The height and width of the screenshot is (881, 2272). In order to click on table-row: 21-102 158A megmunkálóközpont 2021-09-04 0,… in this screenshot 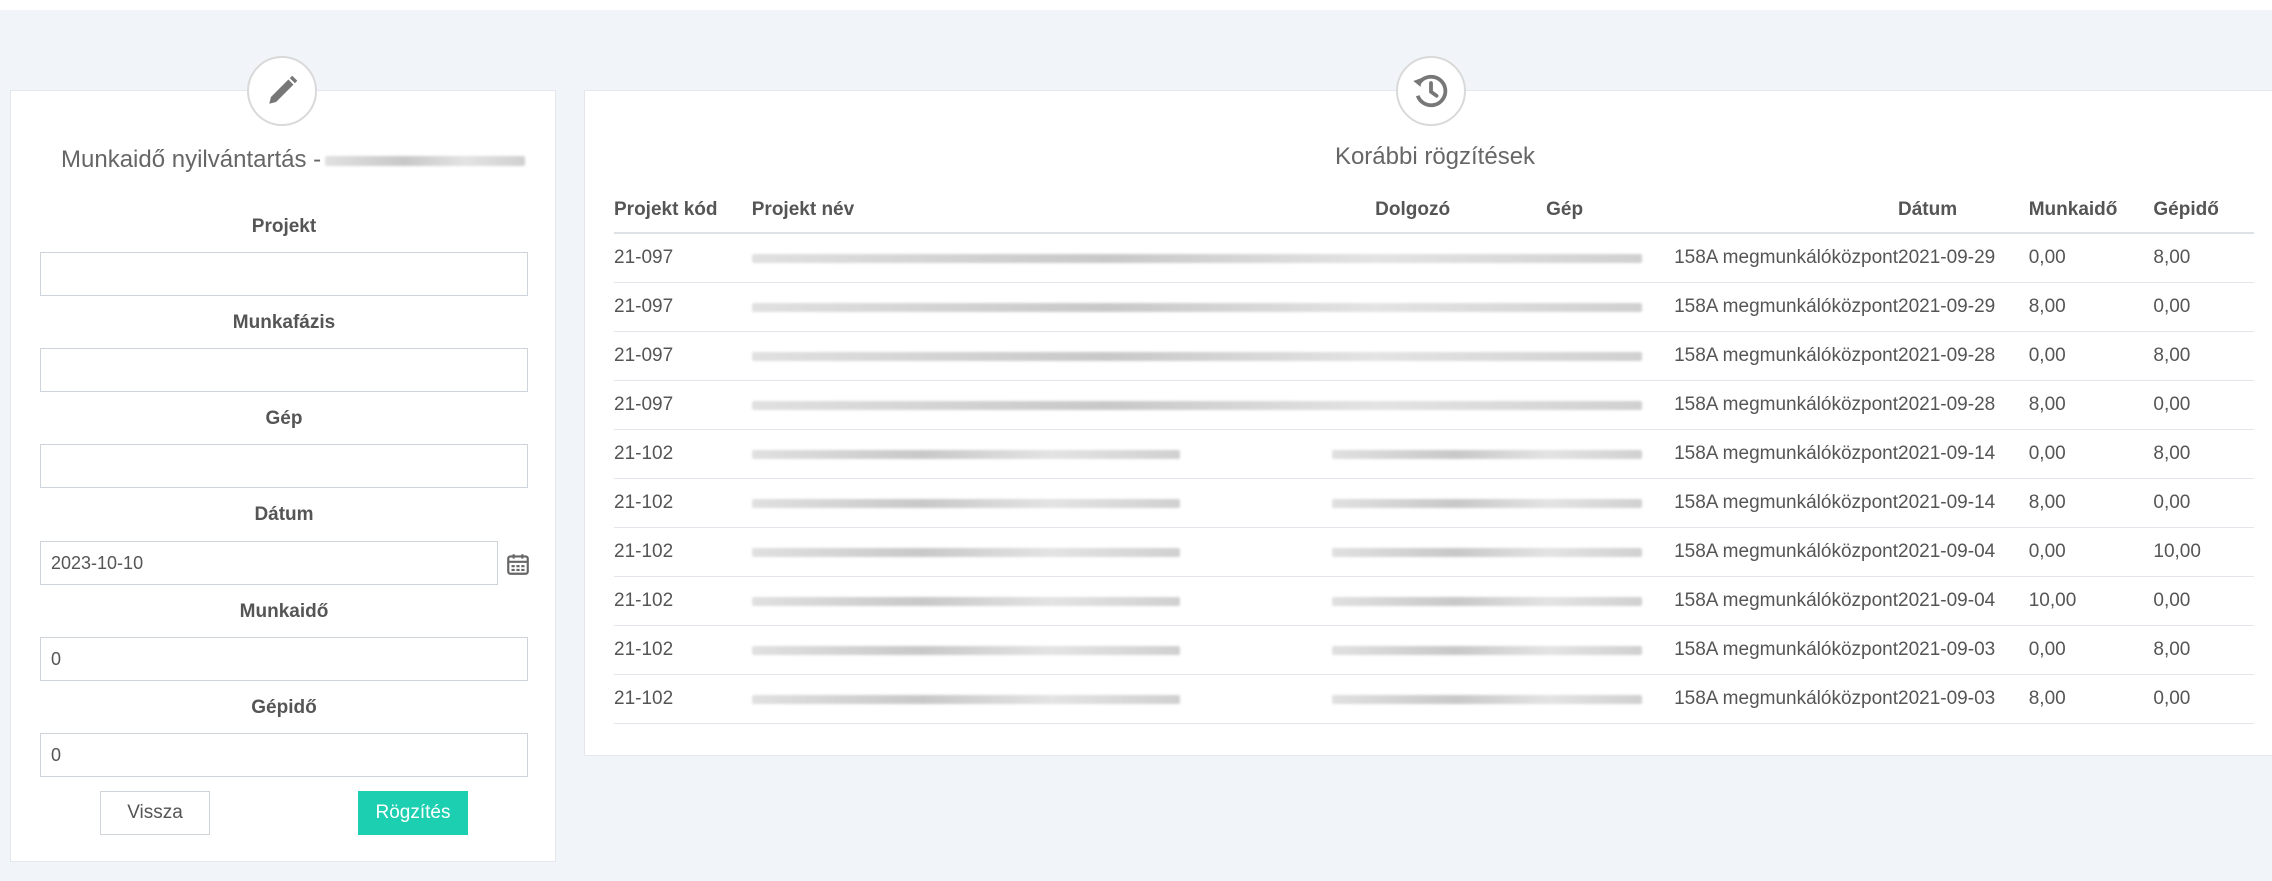, I will do `click(1434, 552)`.